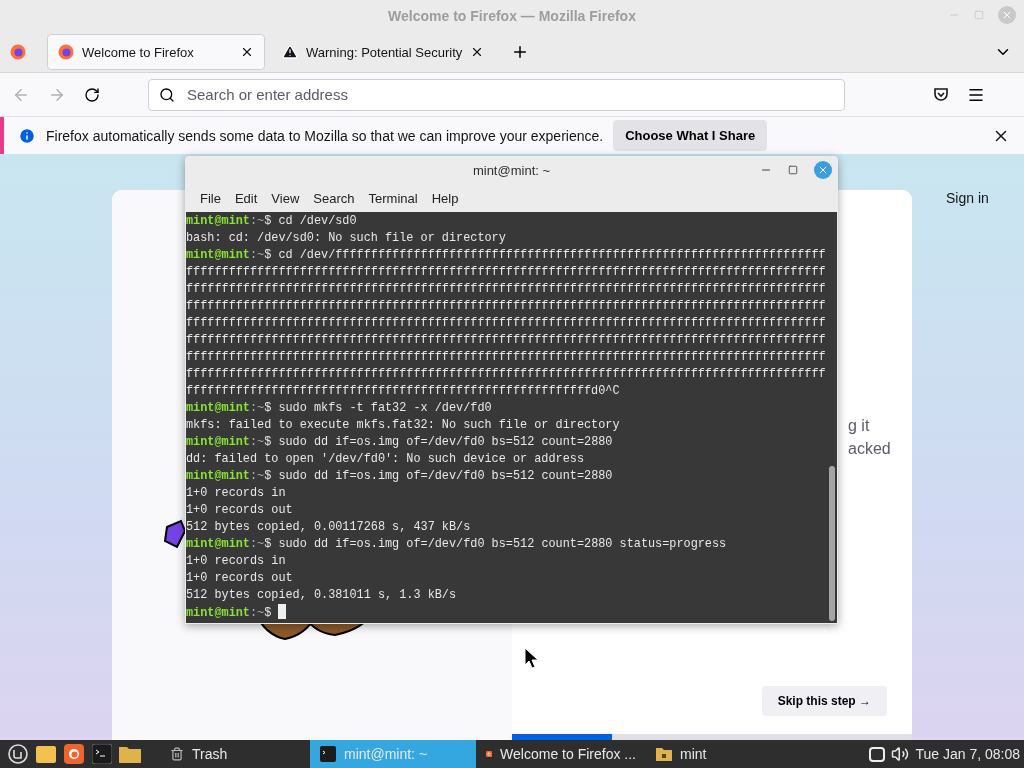 This screenshot has width=1024, height=768. I want to click on menu-item: View, so click(285, 198).